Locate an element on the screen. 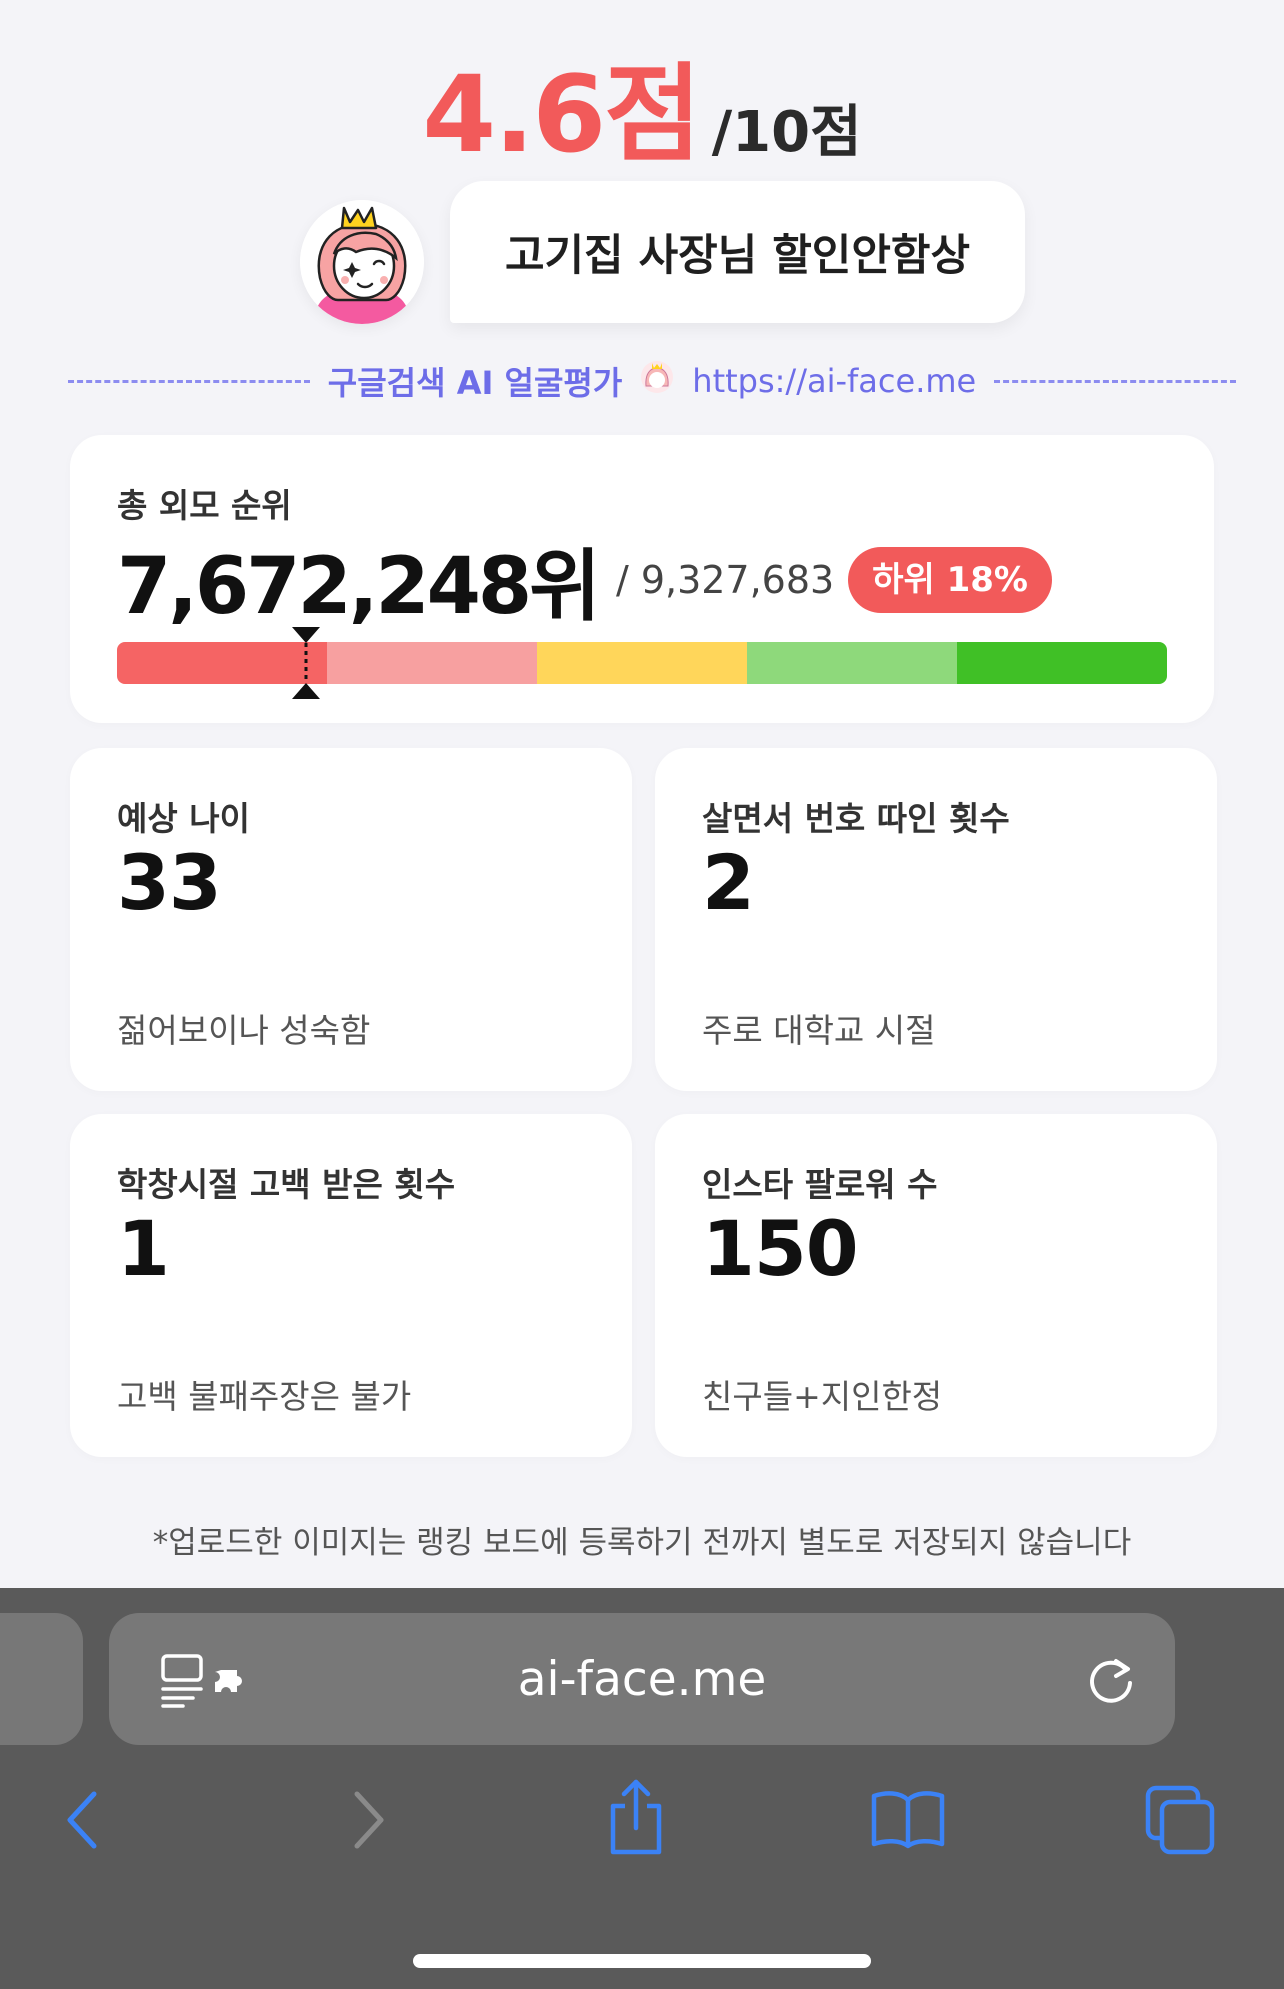 The height and width of the screenshot is (1989, 1284). home-indicator is located at coordinates (642, 1961).